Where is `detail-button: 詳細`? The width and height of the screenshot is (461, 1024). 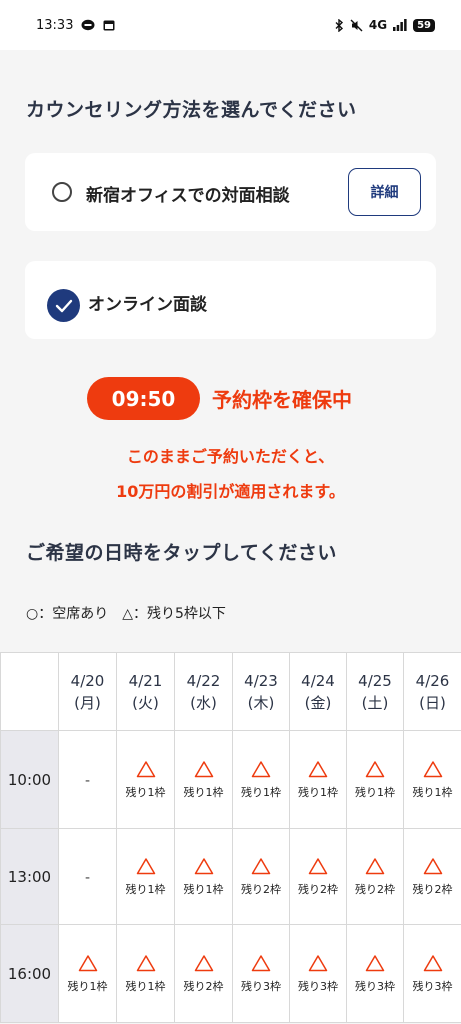 detail-button: 詳細 is located at coordinates (384, 192).